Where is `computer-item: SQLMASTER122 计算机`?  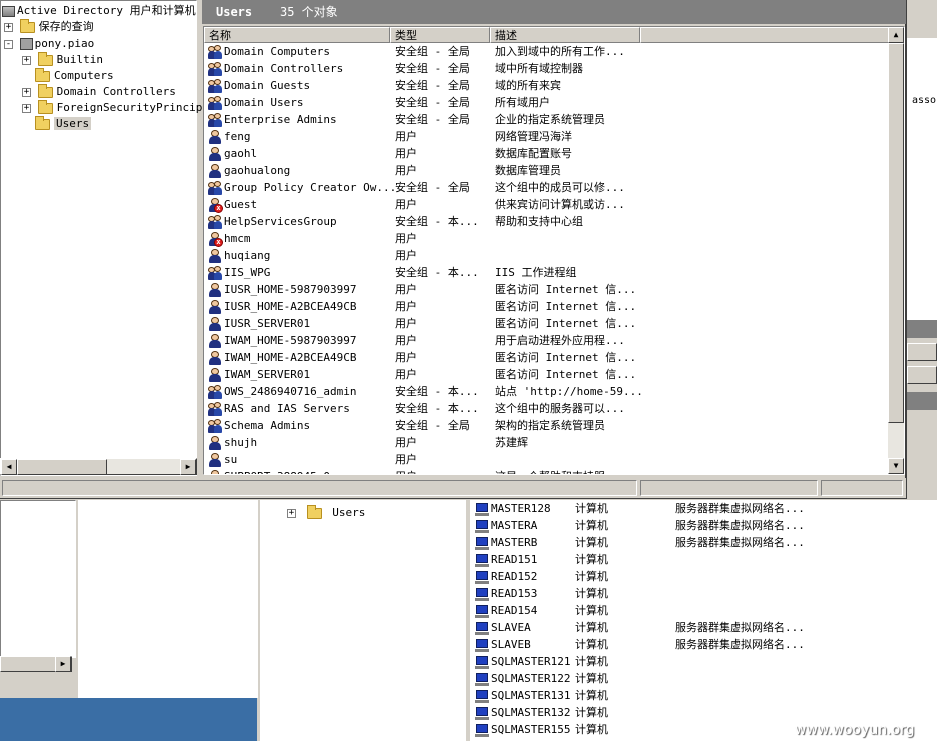 computer-item: SQLMASTER122 计算机 is located at coordinates (705, 678).